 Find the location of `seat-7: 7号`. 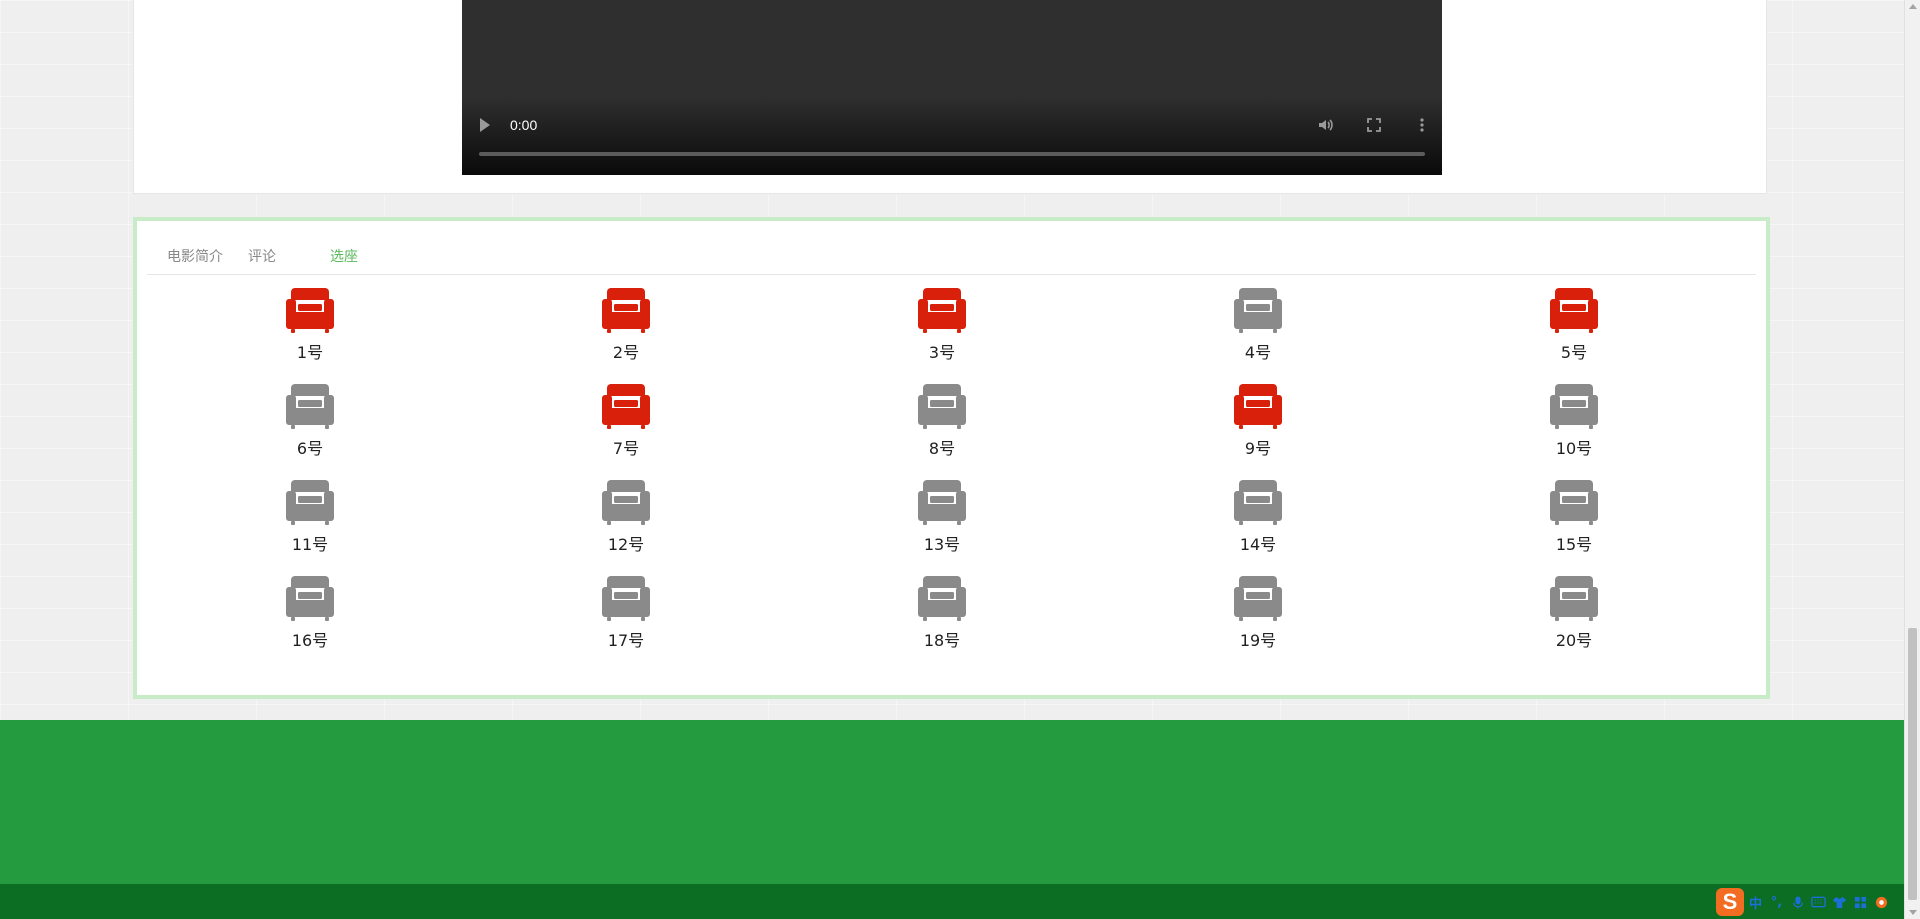

seat-7: 7号 is located at coordinates (626, 430).